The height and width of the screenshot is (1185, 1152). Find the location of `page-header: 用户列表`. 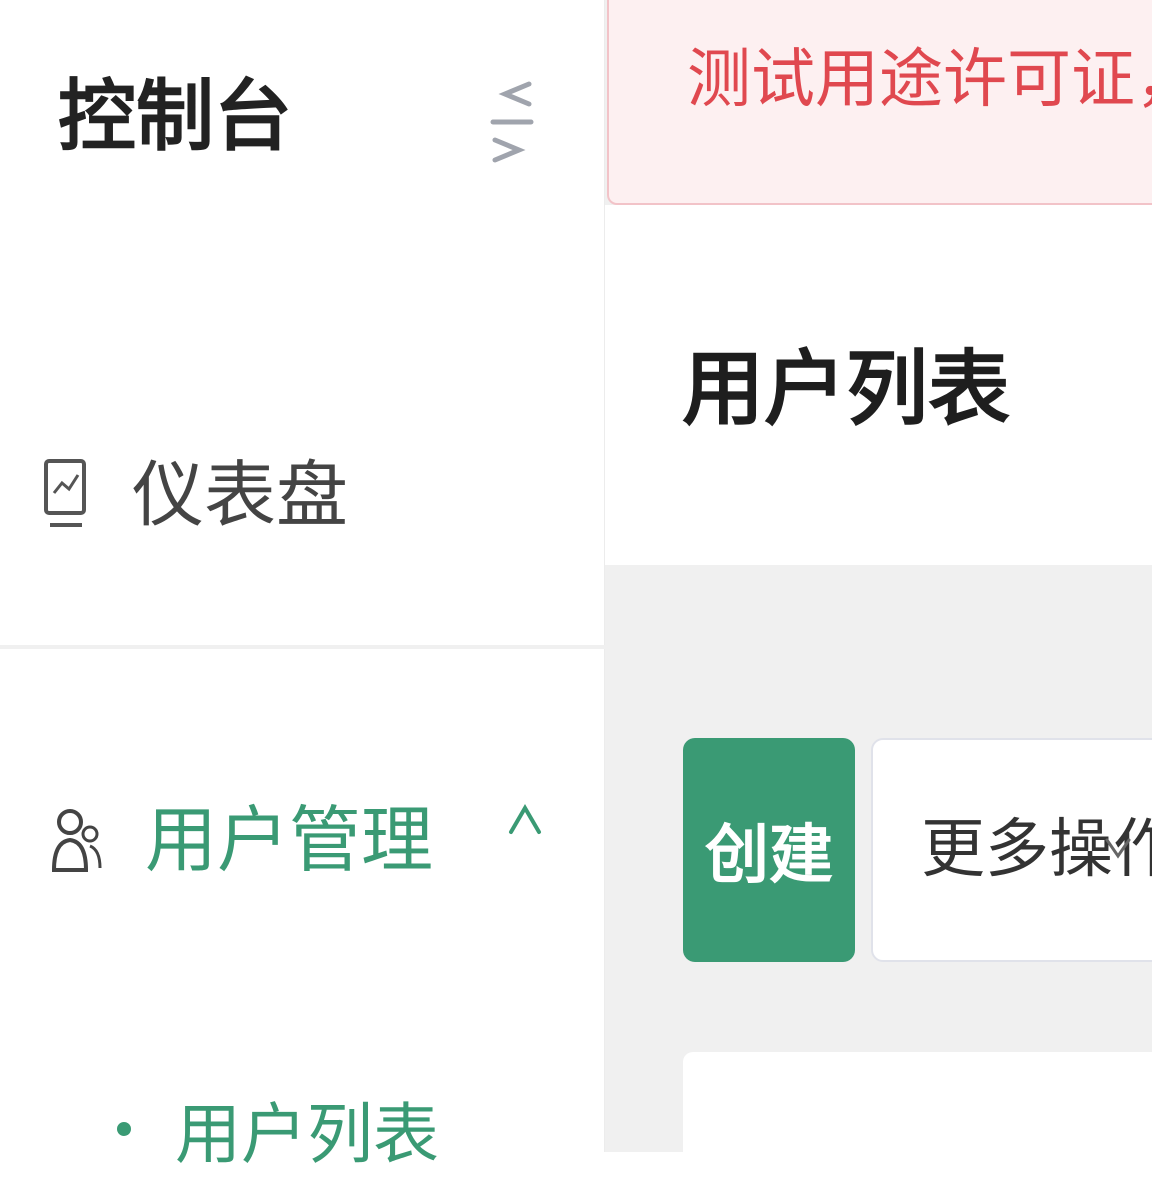

page-header: 用户列表 is located at coordinates (878, 385).